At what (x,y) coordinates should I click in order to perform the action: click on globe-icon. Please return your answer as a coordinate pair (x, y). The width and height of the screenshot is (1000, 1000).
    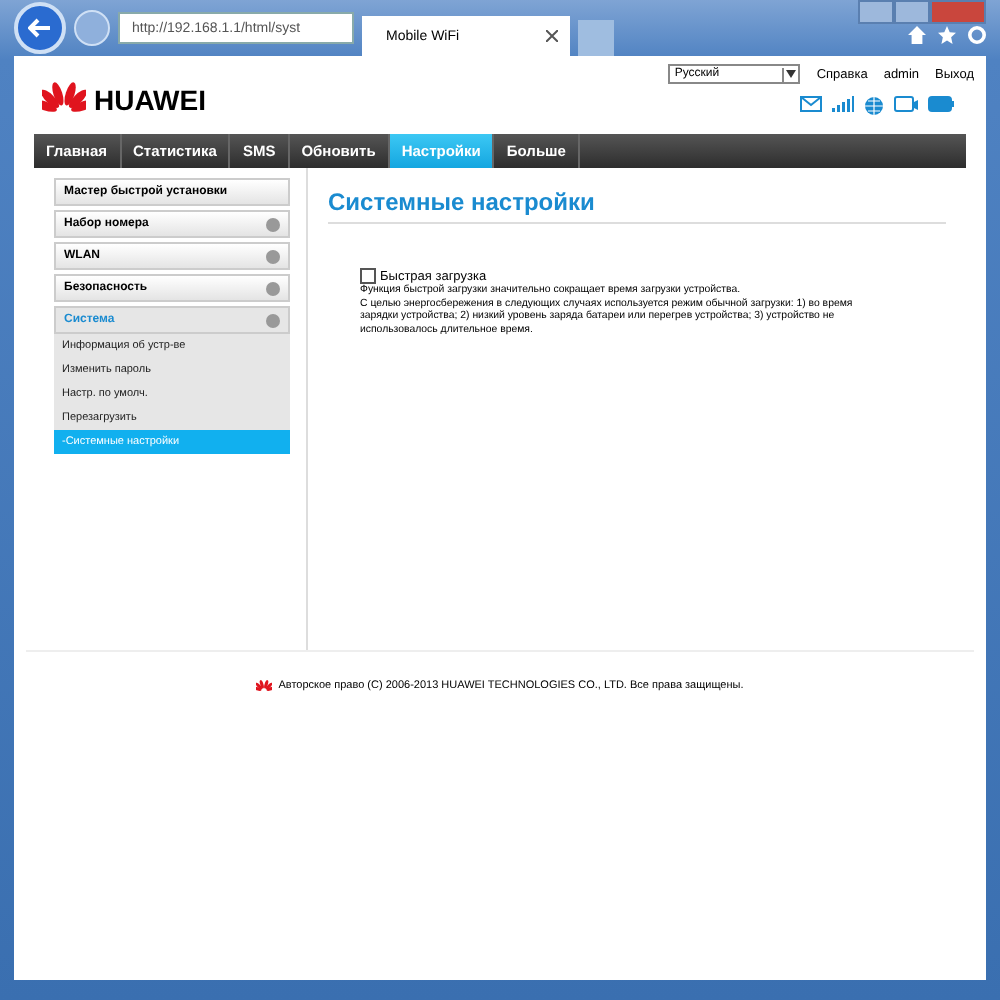
    Looking at the image, I should click on (874, 106).